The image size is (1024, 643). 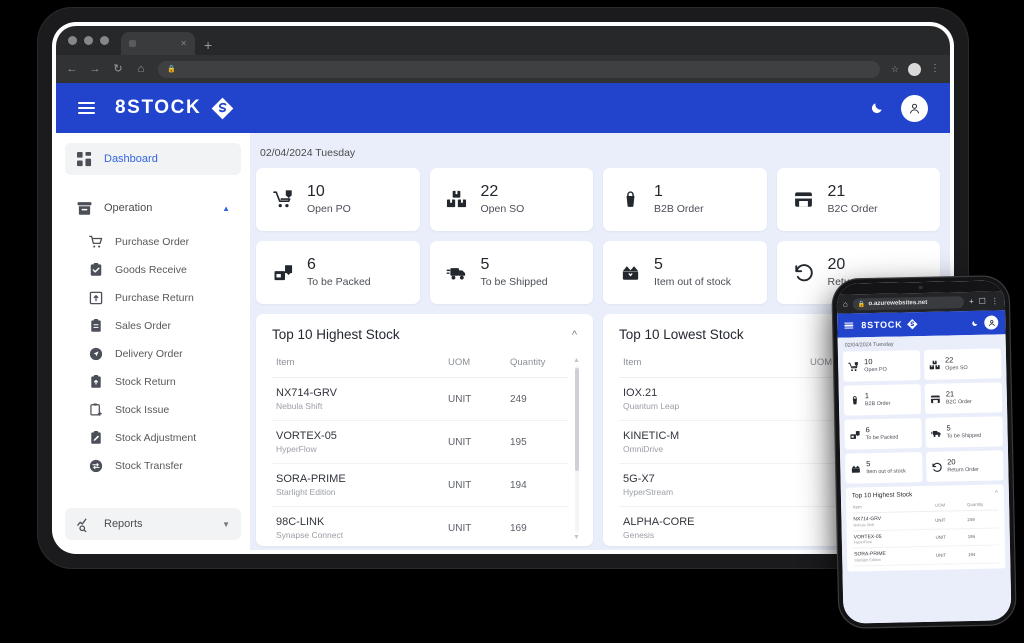 I want to click on table-row: NX714-GRV Nebula Shift UNIT 249, so click(x=420, y=399).